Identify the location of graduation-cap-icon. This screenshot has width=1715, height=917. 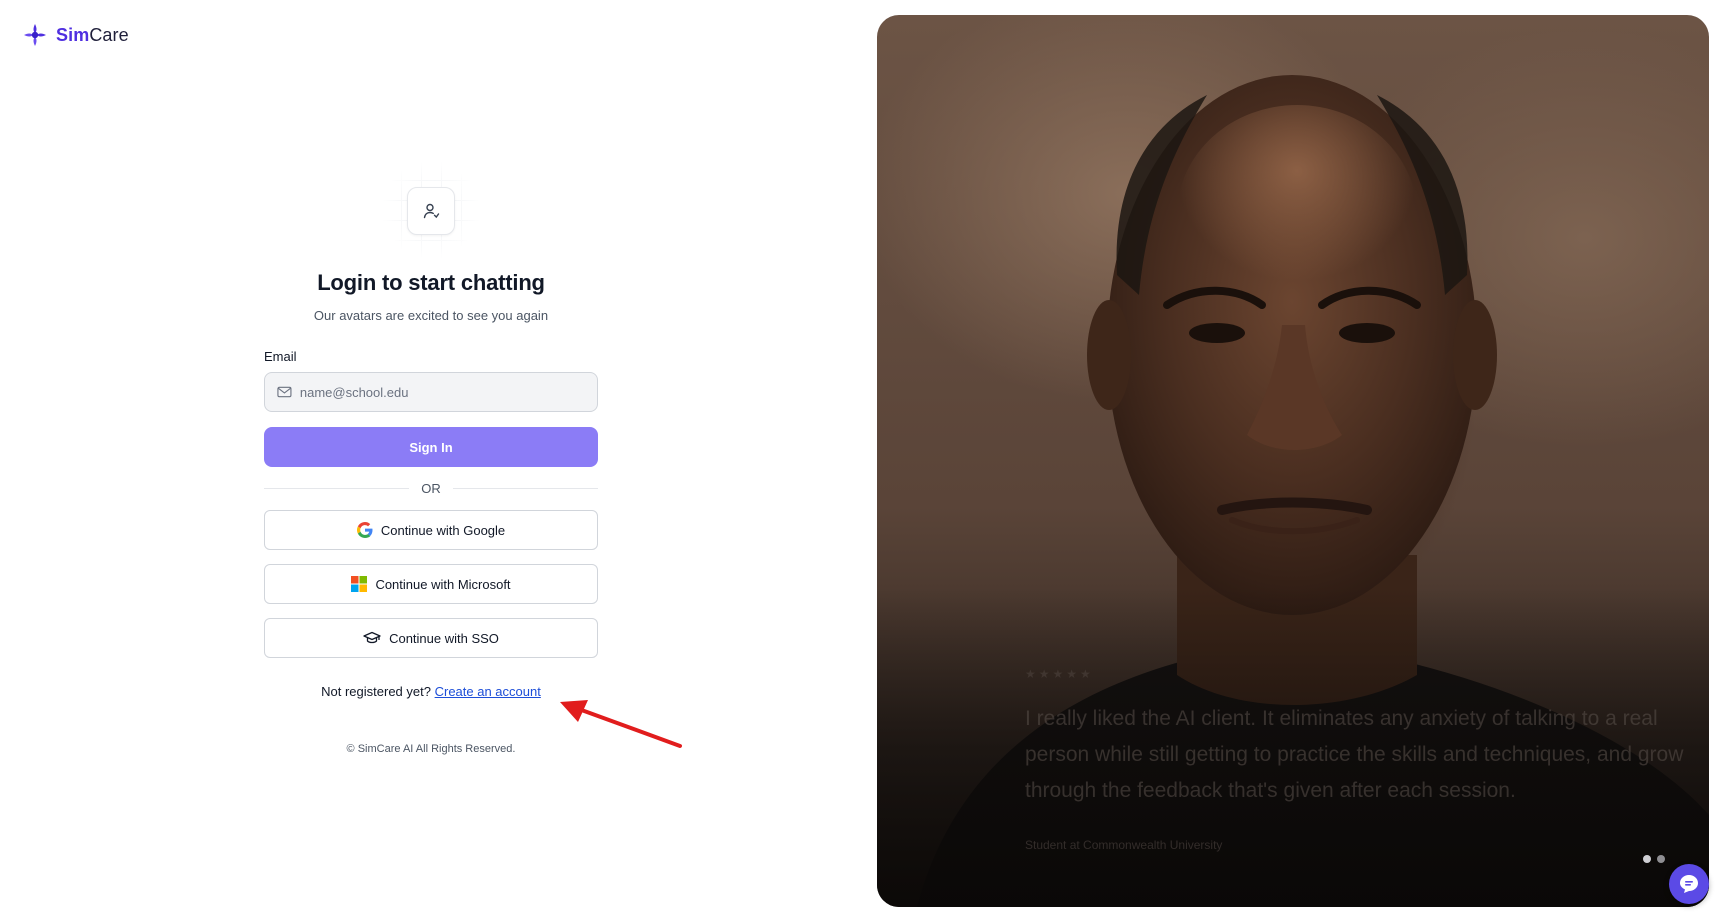
(372, 637).